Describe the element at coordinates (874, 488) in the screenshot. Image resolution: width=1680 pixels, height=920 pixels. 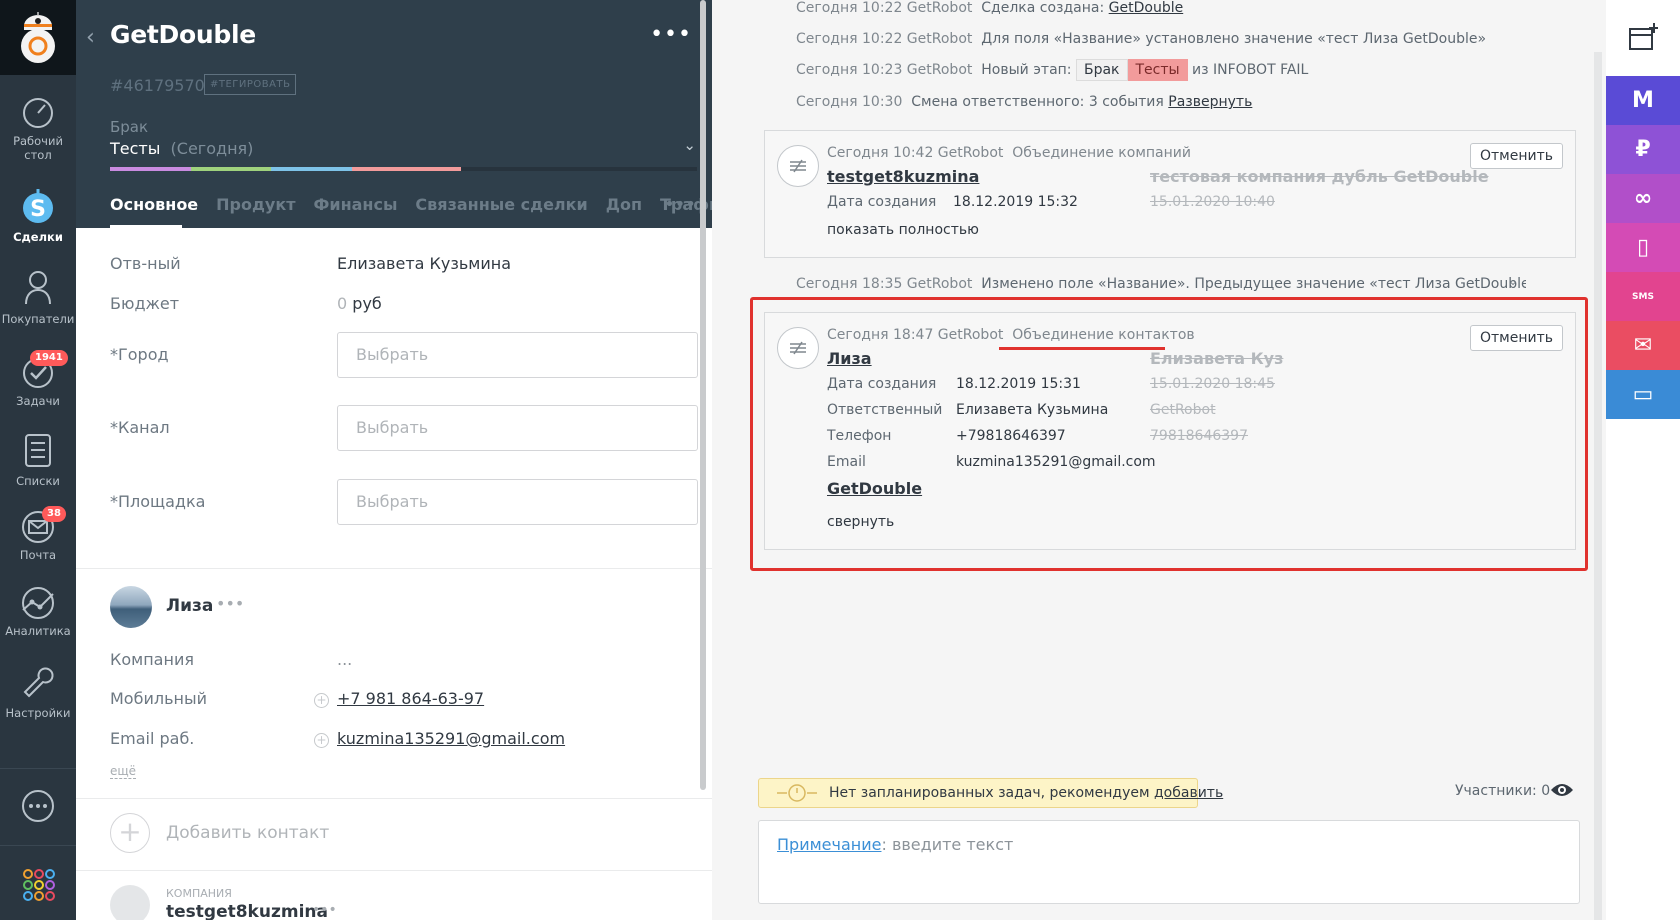
I see `company-link: GetDouble` at that location.